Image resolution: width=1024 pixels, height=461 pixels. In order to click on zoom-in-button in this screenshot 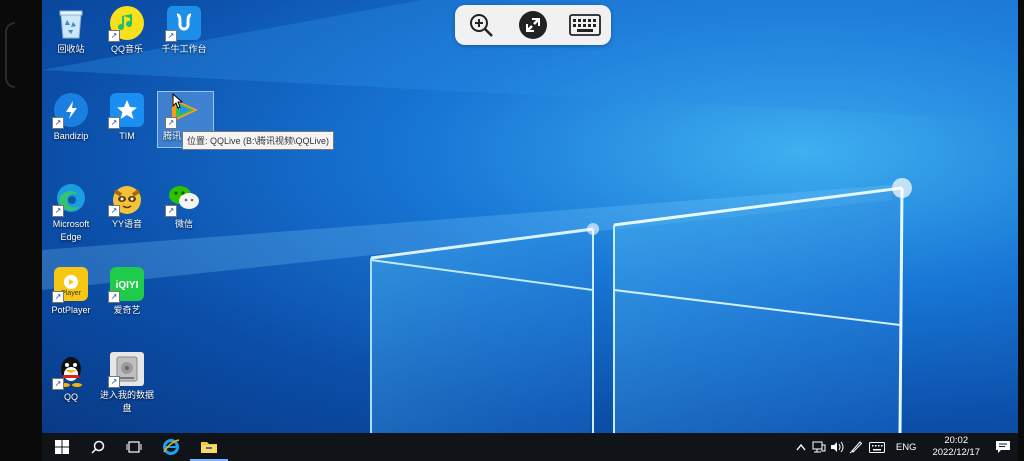, I will do `click(481, 25)`.